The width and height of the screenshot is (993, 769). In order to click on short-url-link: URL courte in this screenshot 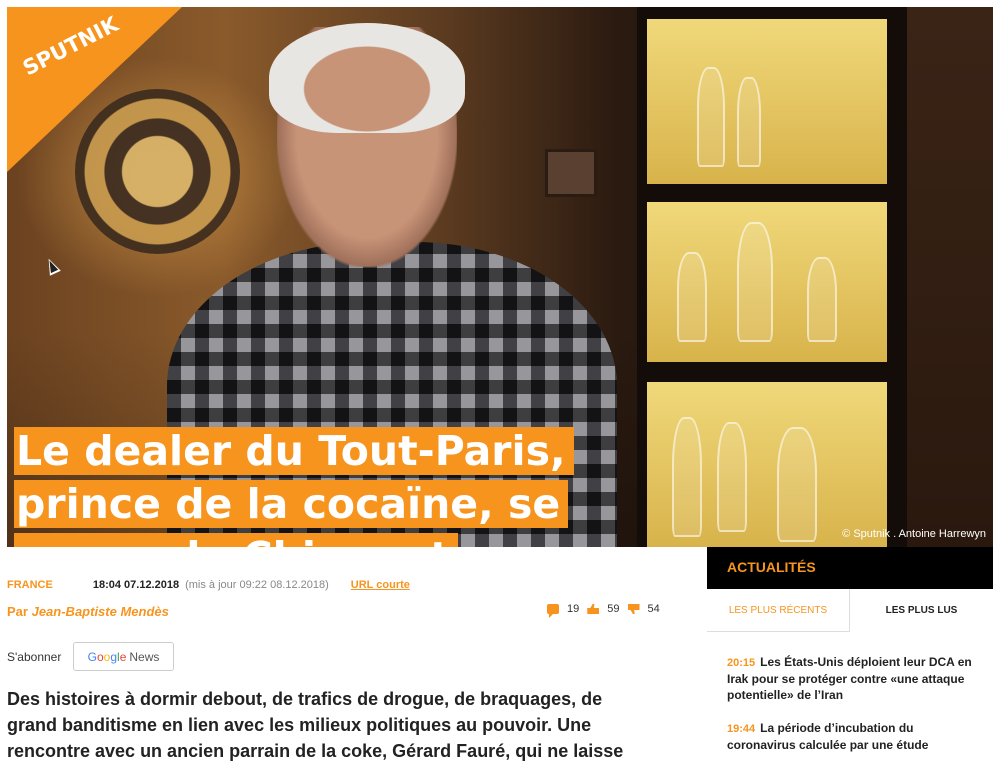, I will do `click(380, 585)`.